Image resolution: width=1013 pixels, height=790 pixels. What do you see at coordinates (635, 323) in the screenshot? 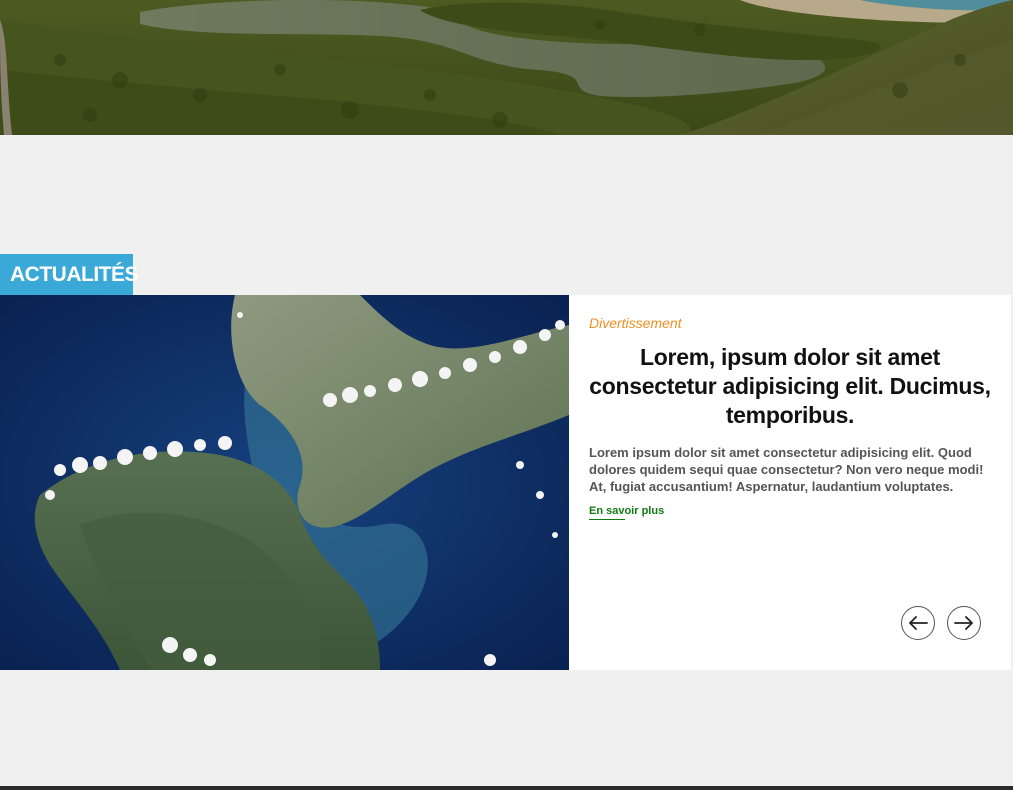
I see `news-category: Divertissement` at bounding box center [635, 323].